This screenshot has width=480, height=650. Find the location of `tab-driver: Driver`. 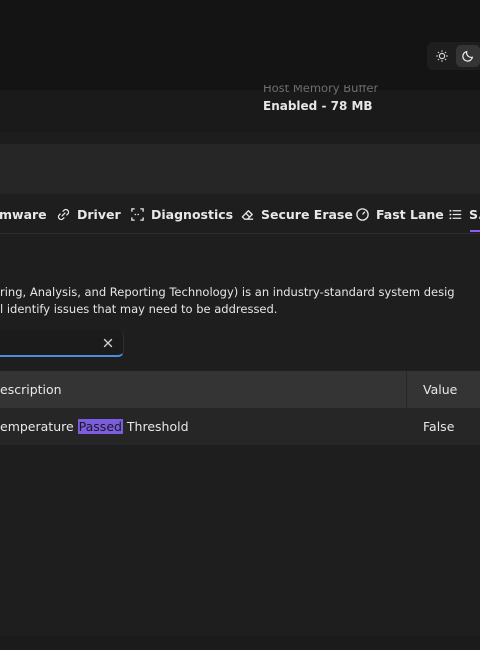

tab-driver: Driver is located at coordinates (88, 214).